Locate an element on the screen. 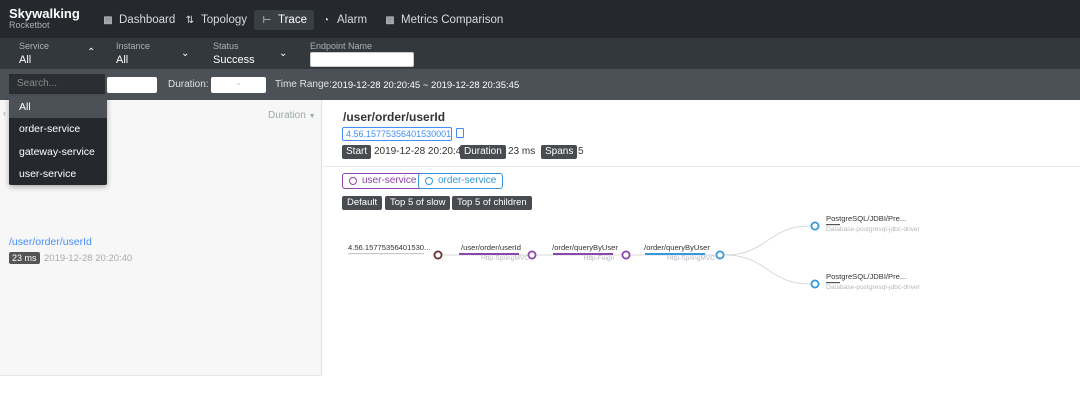  time-range-label: Time Range: is located at coordinates (303, 84).